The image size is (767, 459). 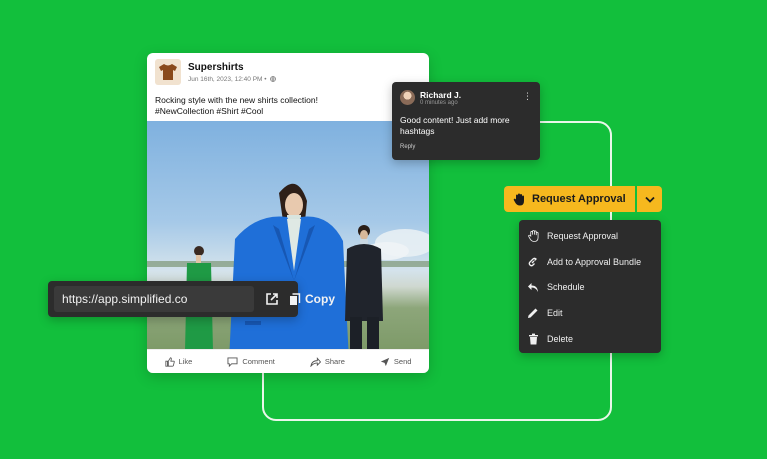 I want to click on share-button: Share, so click(x=327, y=361).